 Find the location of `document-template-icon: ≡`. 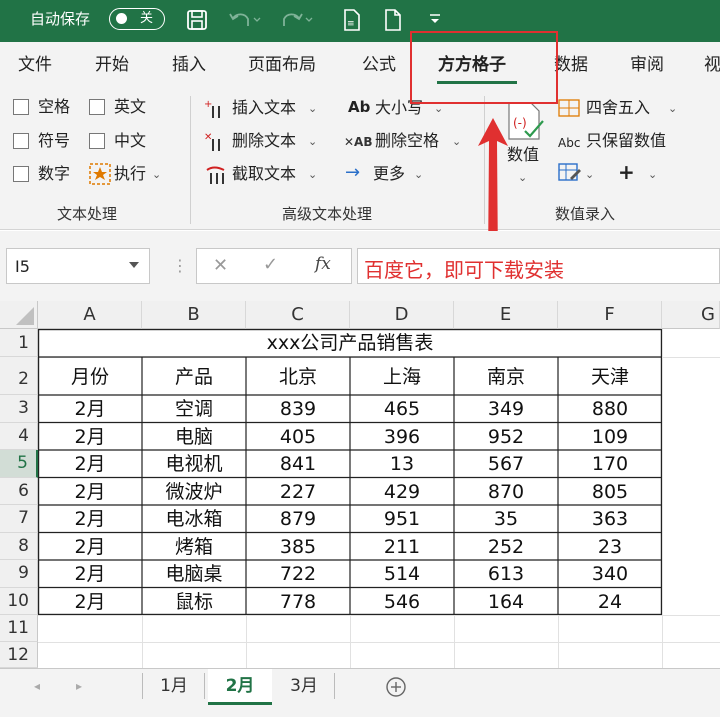

document-template-icon: ≡ is located at coordinates (352, 20).